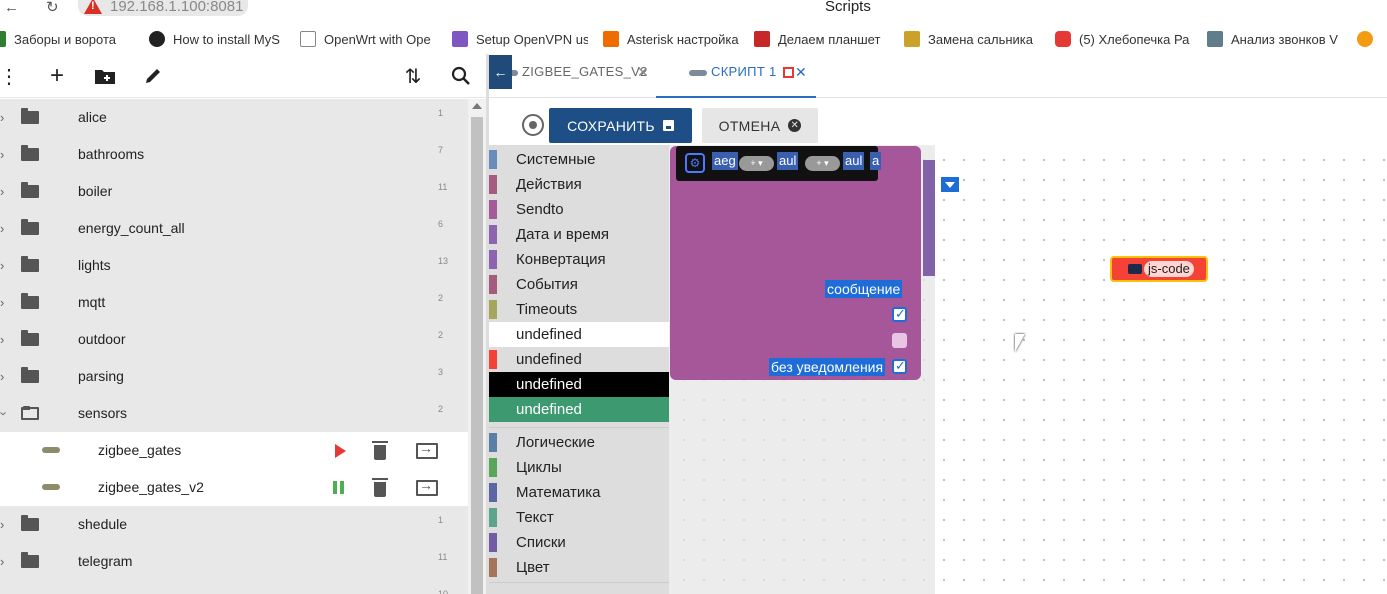 Image resolution: width=1387 pixels, height=594 pixels. I want to click on no-notify-checkbox, so click(899, 366).